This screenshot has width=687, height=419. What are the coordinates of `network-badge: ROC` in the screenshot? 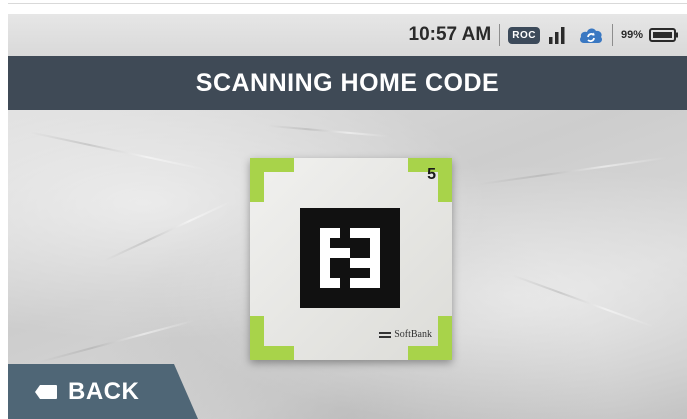 It's located at (524, 35).